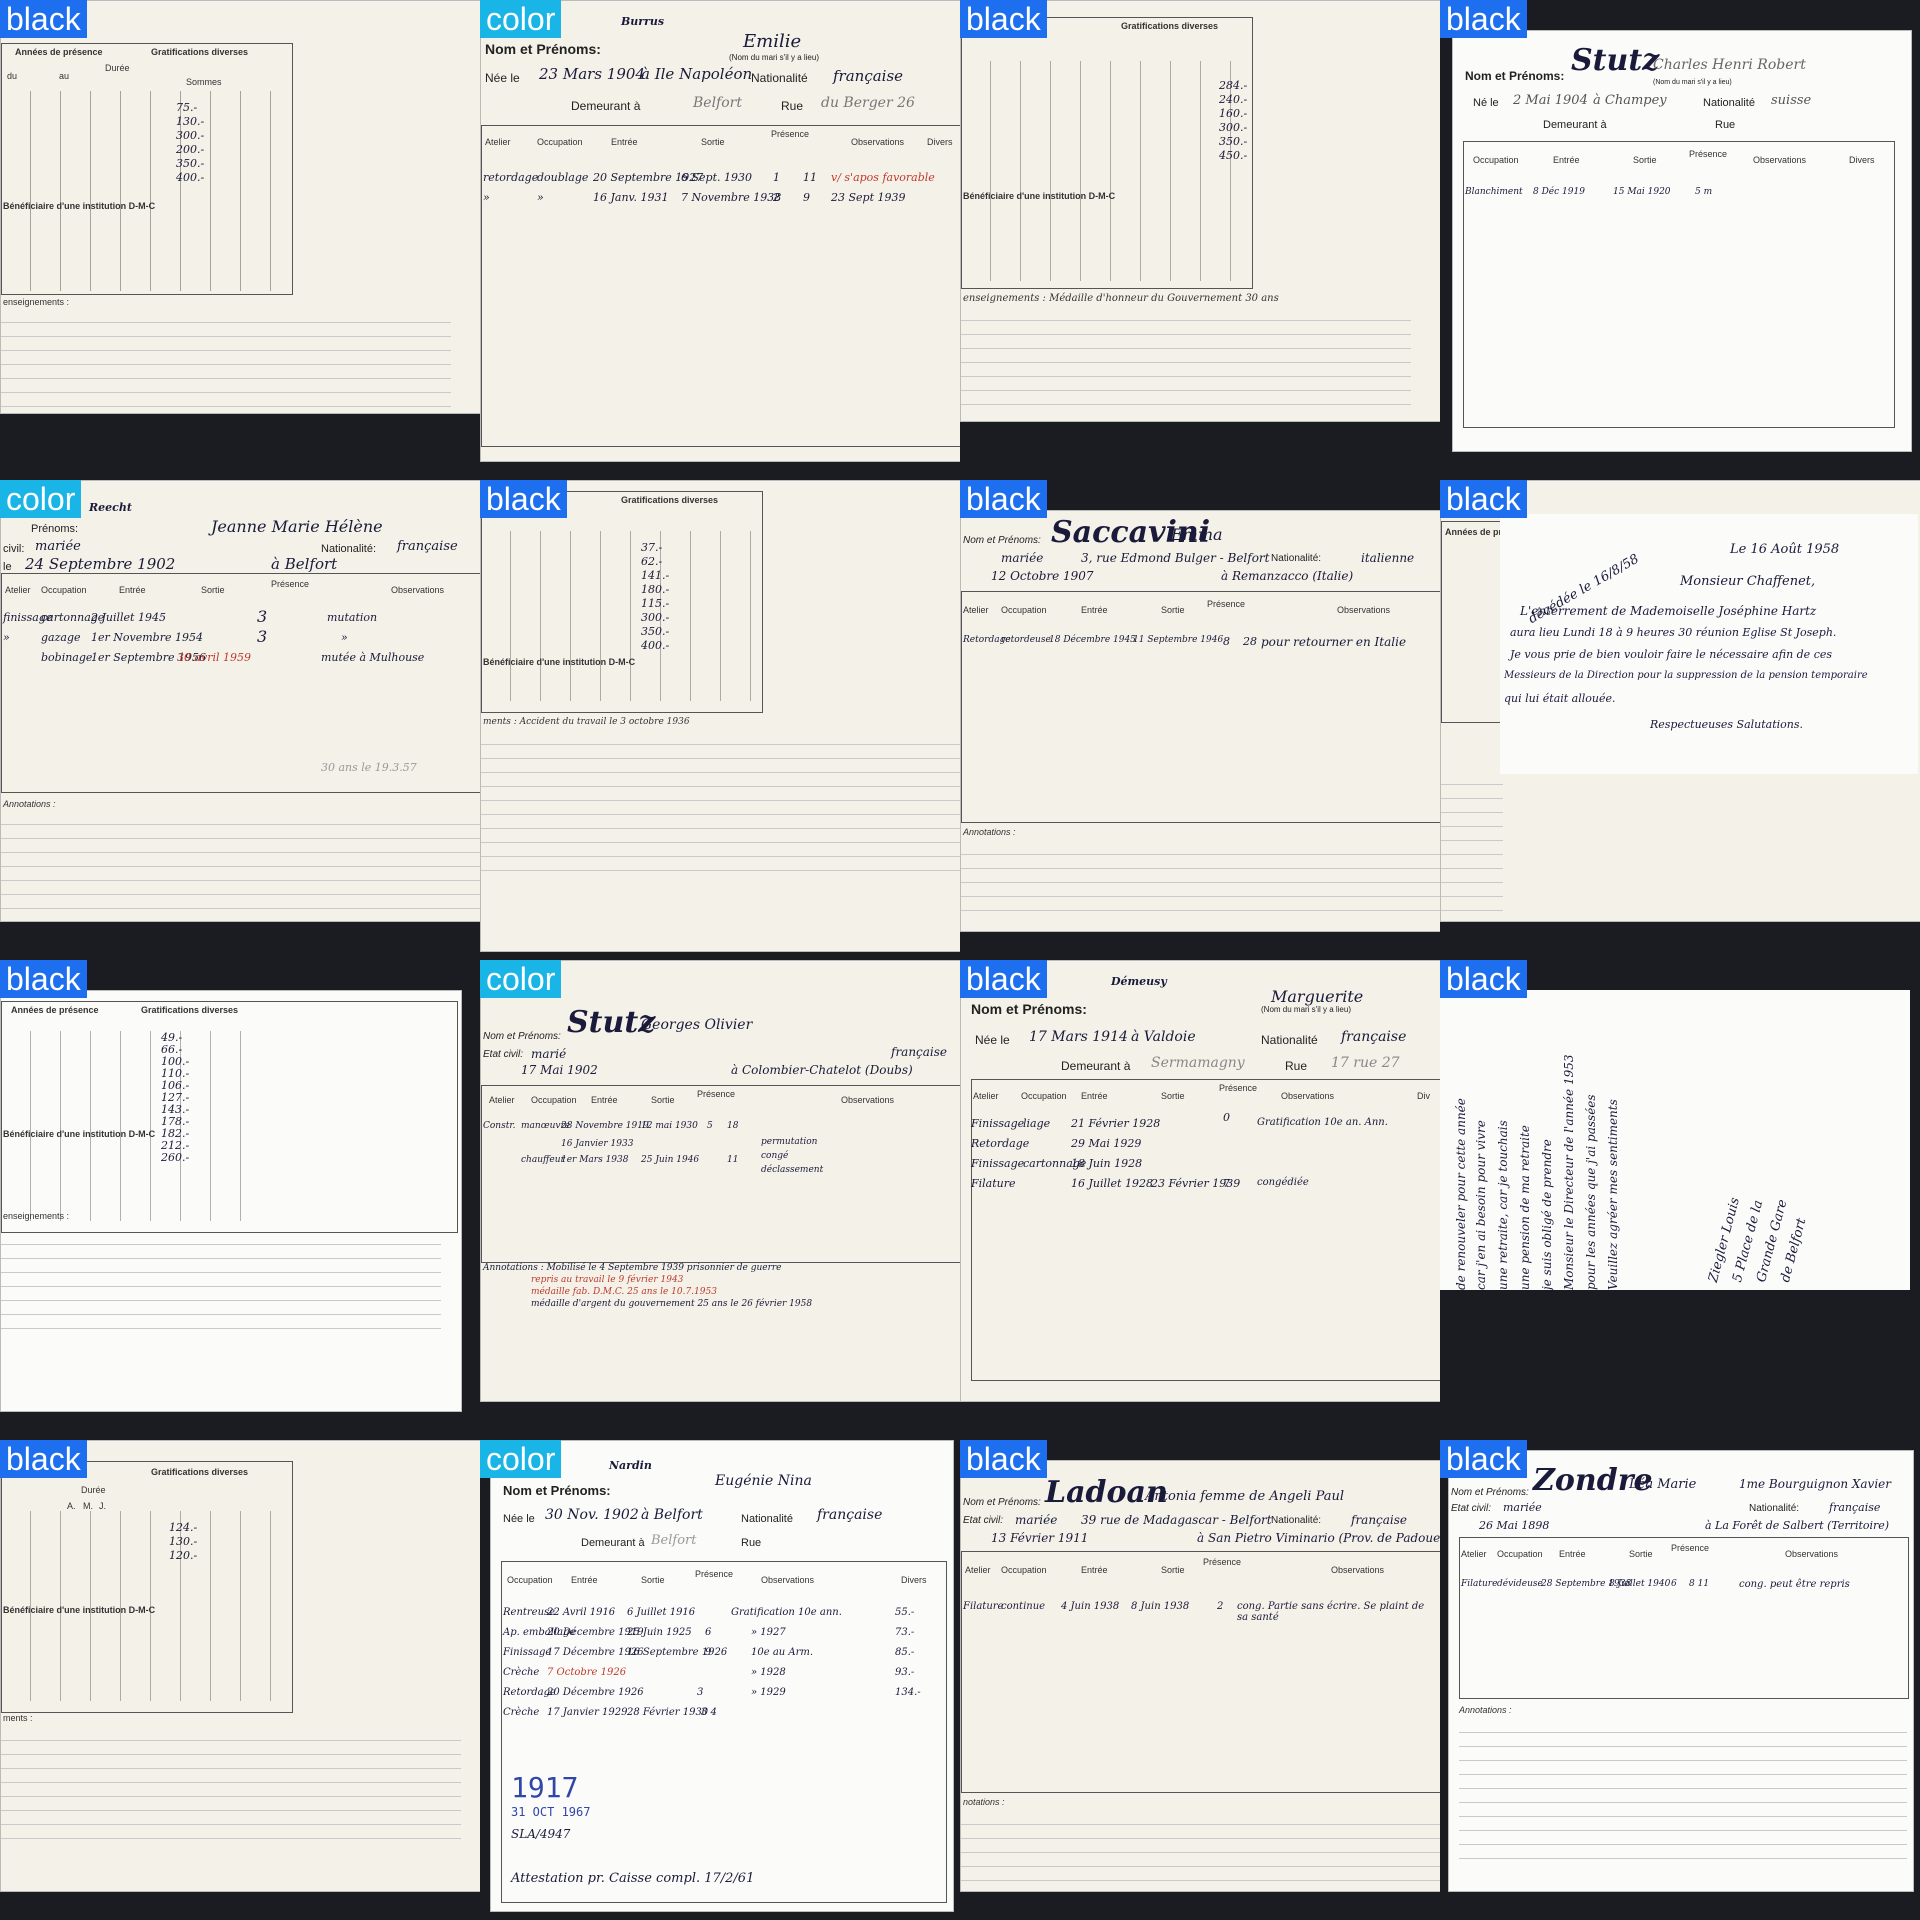  Describe the element at coordinates (697, 74) in the screenshot. I see `birthplace: à Ile Napoléon` at that location.